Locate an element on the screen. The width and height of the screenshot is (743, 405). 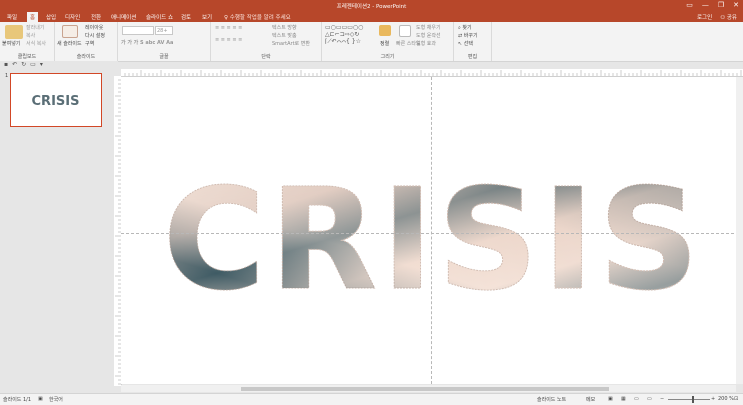
drawing-group-label: 그리기 is located at coordinates (387, 57).